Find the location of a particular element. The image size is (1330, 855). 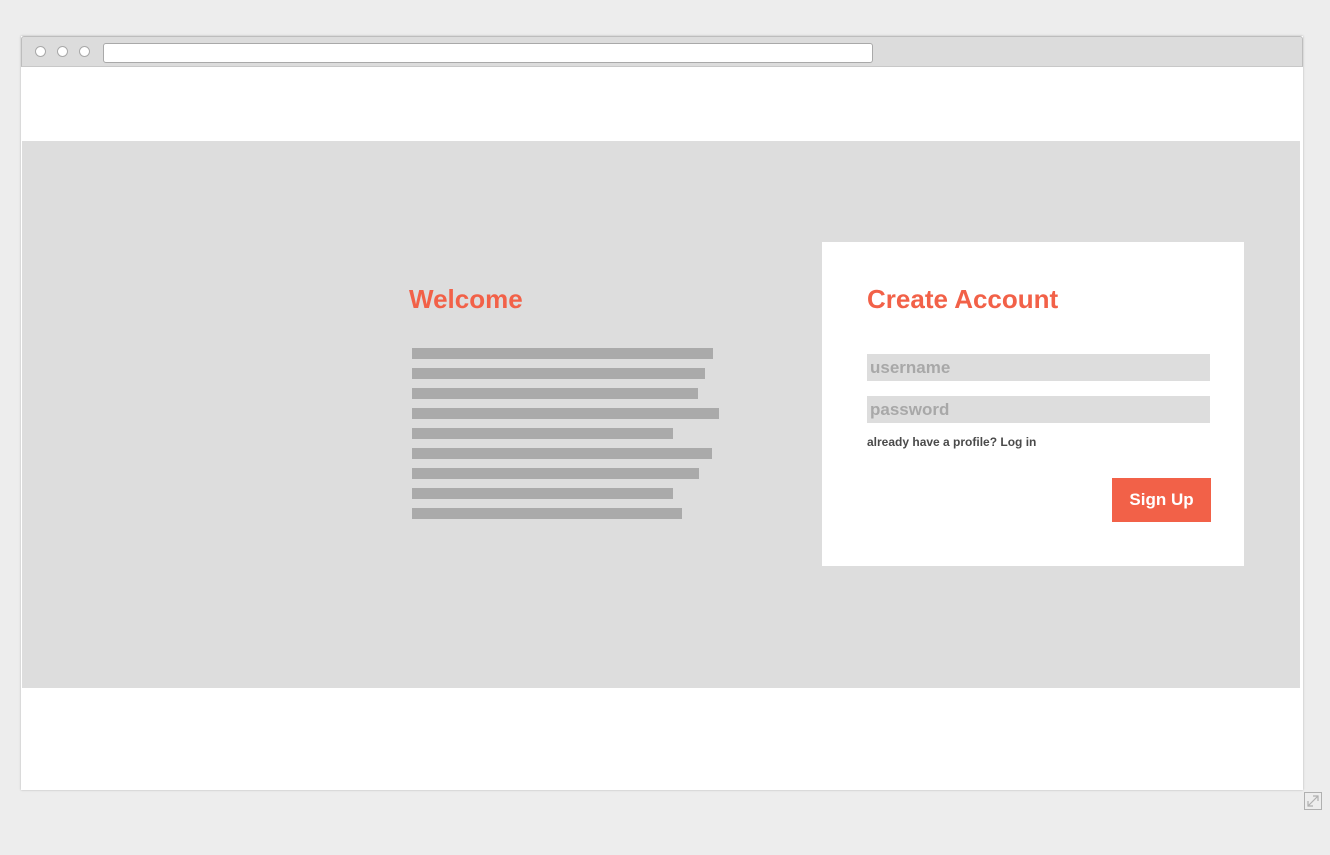

signup-title: Create Account is located at coordinates (963, 299).